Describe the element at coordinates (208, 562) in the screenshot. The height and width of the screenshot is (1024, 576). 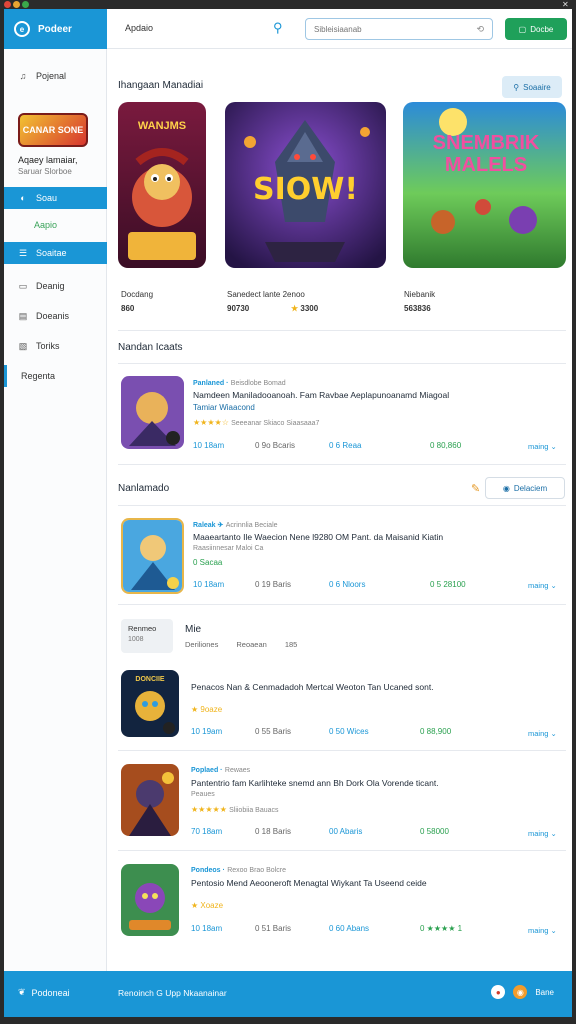
I see `list-item-rating: 0 Sacaa` at that location.